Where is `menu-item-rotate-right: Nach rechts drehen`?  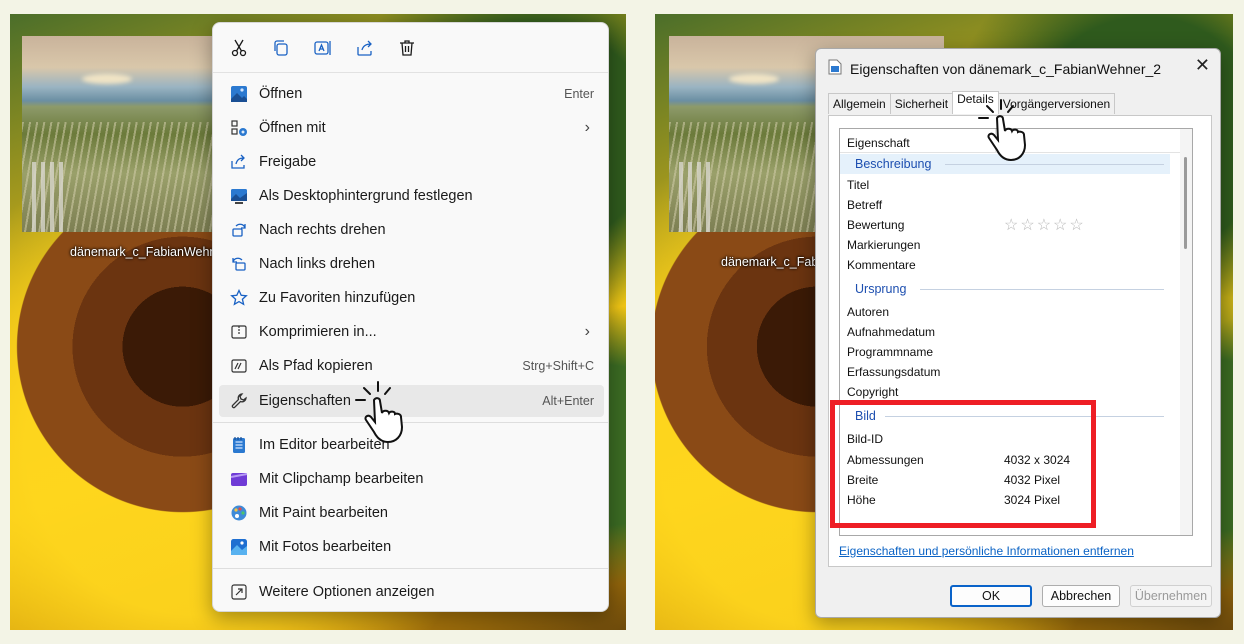 menu-item-rotate-right: Nach rechts drehen is located at coordinates (411, 230).